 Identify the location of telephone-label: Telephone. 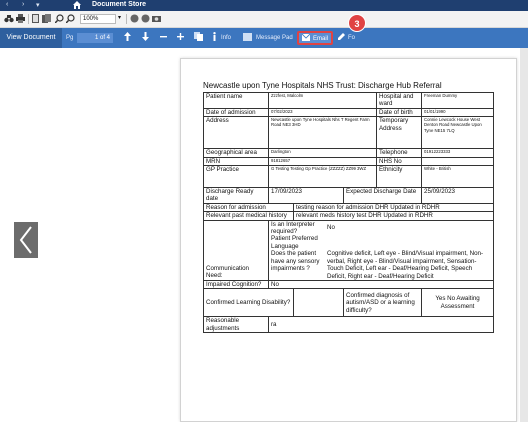
(399, 153).